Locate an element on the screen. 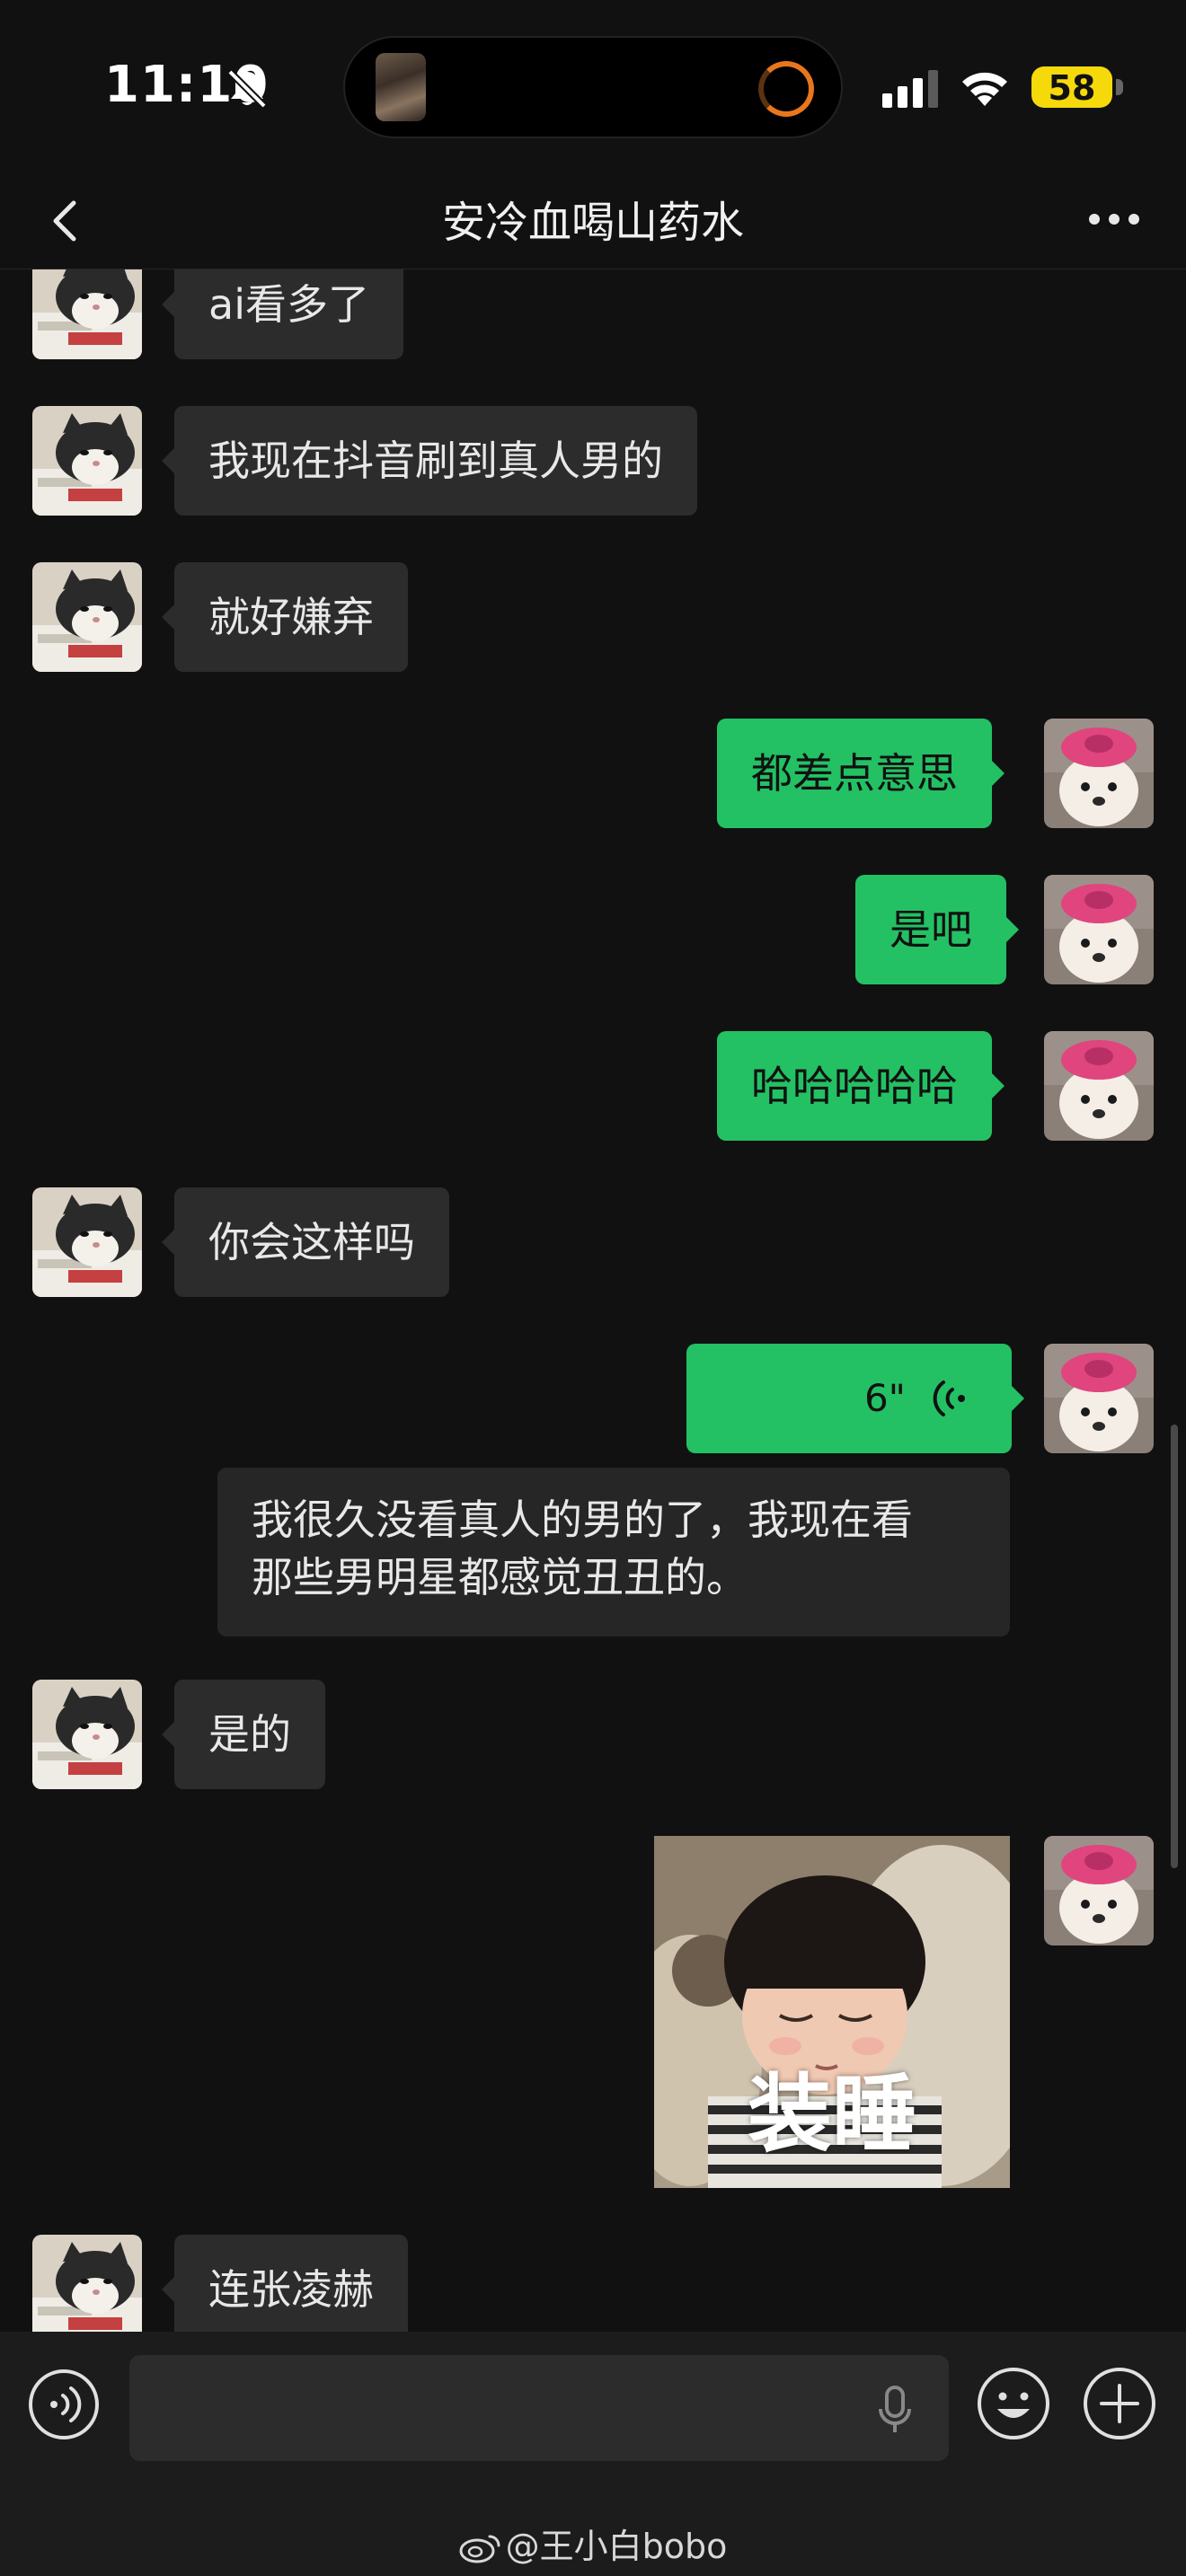 This screenshot has width=1186, height=2576. dynamic-island is located at coordinates (593, 87).